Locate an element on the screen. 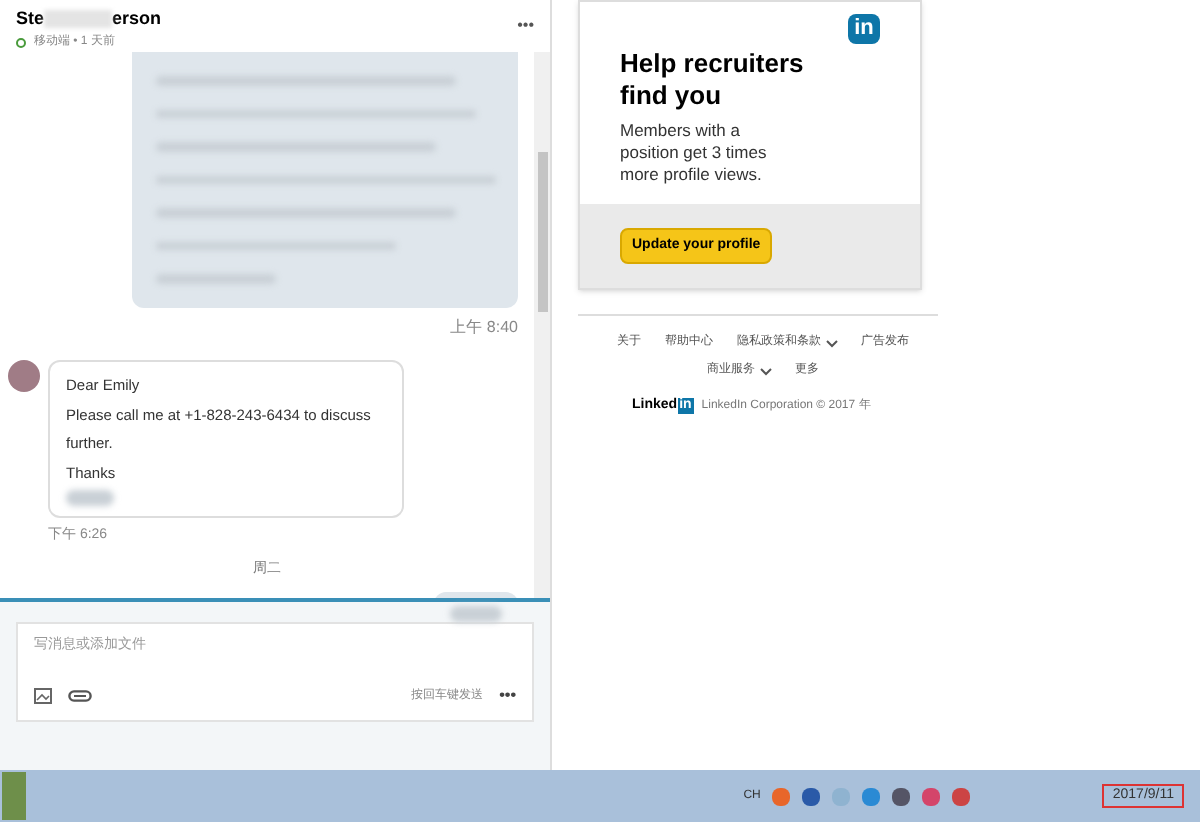 The height and width of the screenshot is (822, 1200). image-icon is located at coordinates (43, 696).